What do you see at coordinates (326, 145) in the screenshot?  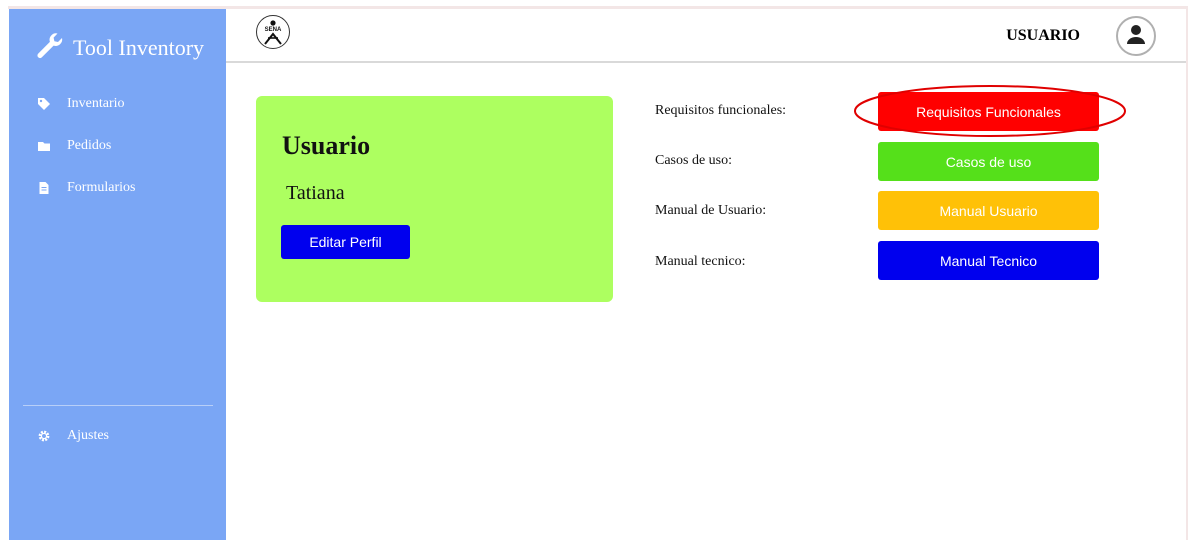 I see `profile-heading: Usuario` at bounding box center [326, 145].